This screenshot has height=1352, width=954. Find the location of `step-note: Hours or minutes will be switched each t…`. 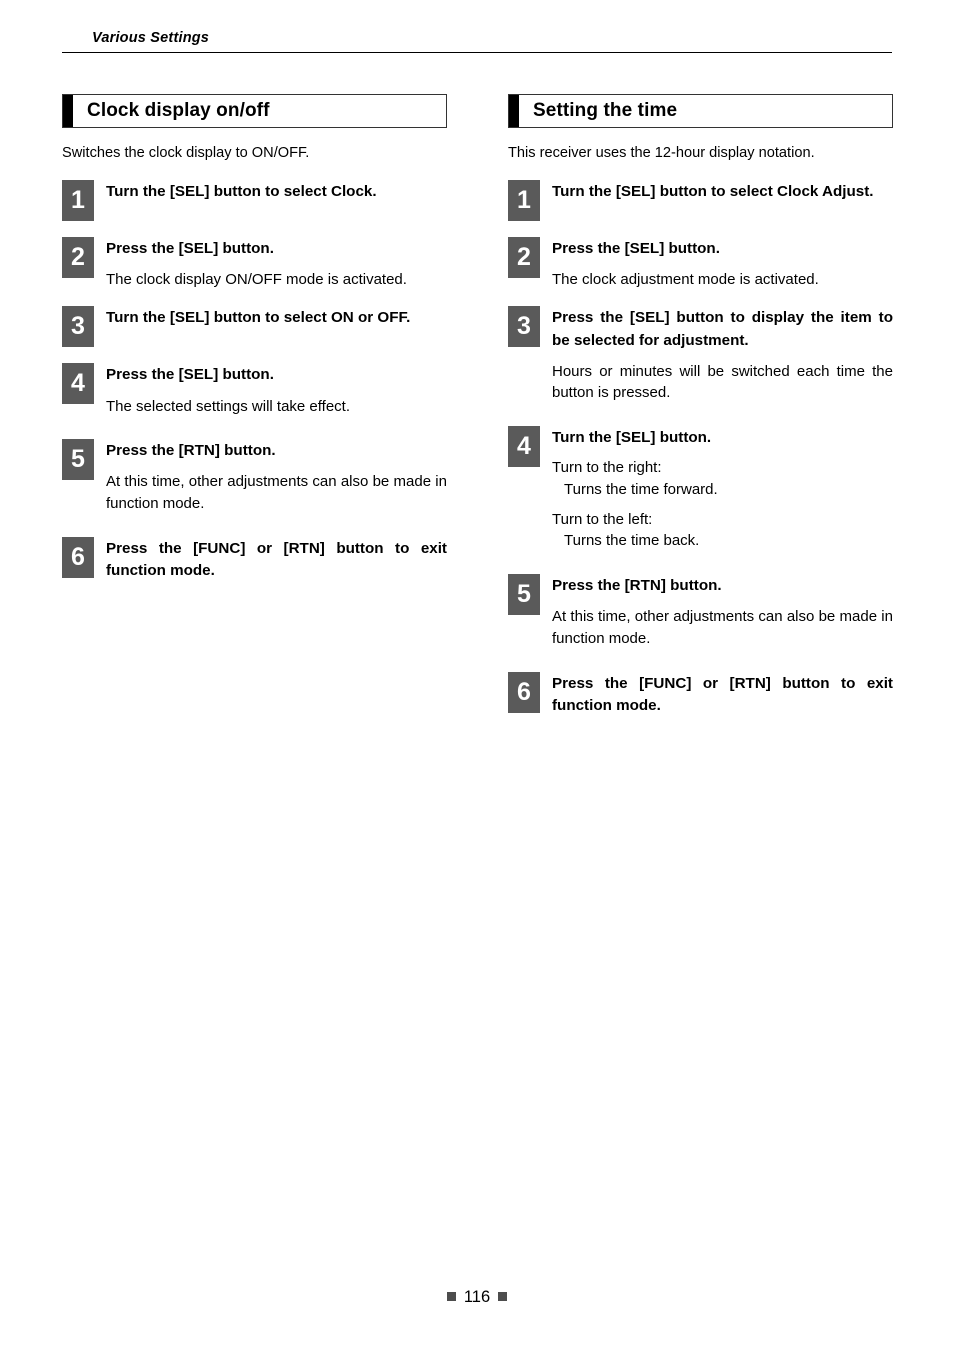

step-note: Hours or minutes will be switched each t… is located at coordinates (722, 382).